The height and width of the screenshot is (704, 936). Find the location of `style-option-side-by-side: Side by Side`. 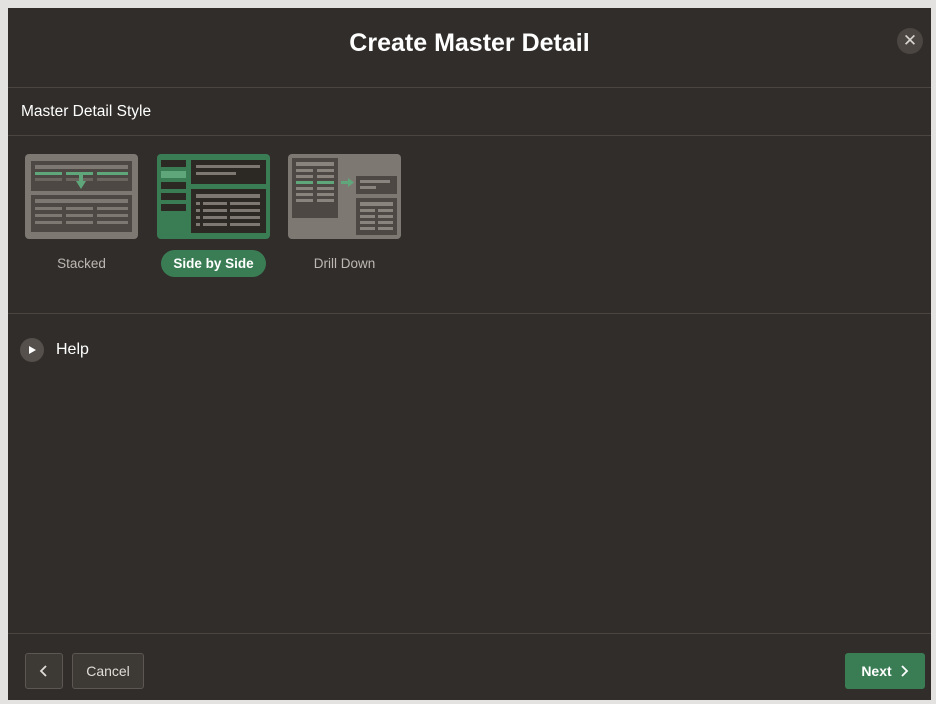

style-option-side-by-side: Side by Side is located at coordinates (213, 215).